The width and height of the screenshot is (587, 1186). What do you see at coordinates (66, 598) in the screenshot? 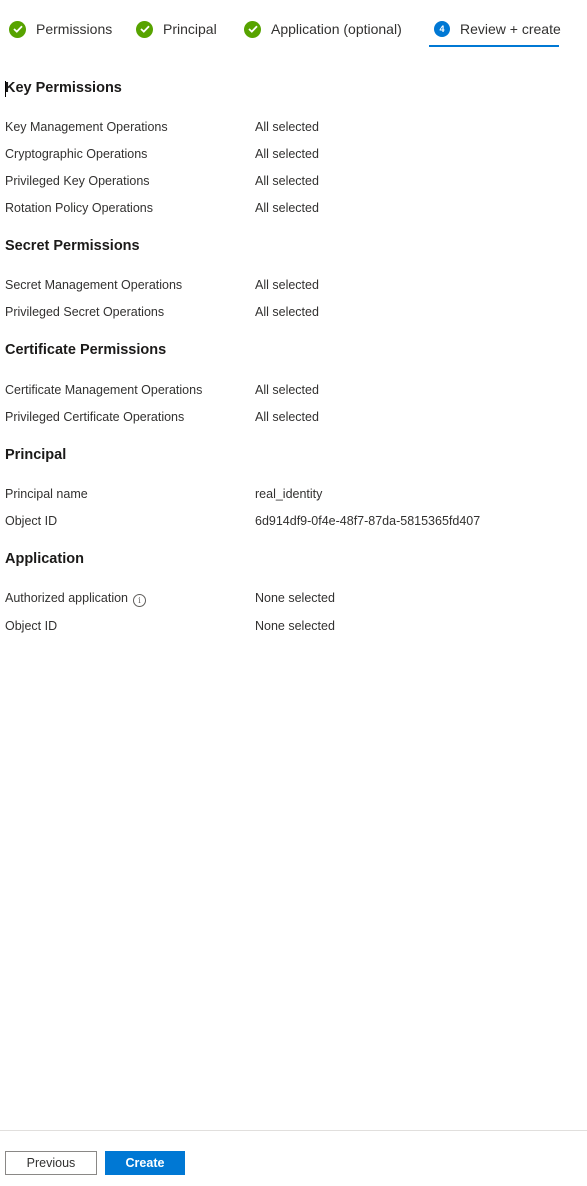
I see `row-label-text: Authorized application` at bounding box center [66, 598].